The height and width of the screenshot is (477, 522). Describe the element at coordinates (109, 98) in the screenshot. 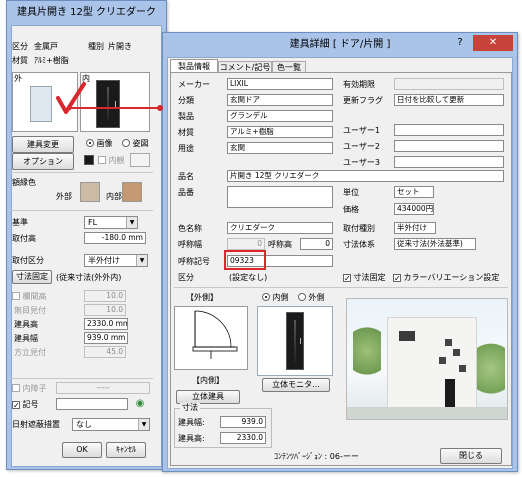

I see `annotation-overlay` at that location.